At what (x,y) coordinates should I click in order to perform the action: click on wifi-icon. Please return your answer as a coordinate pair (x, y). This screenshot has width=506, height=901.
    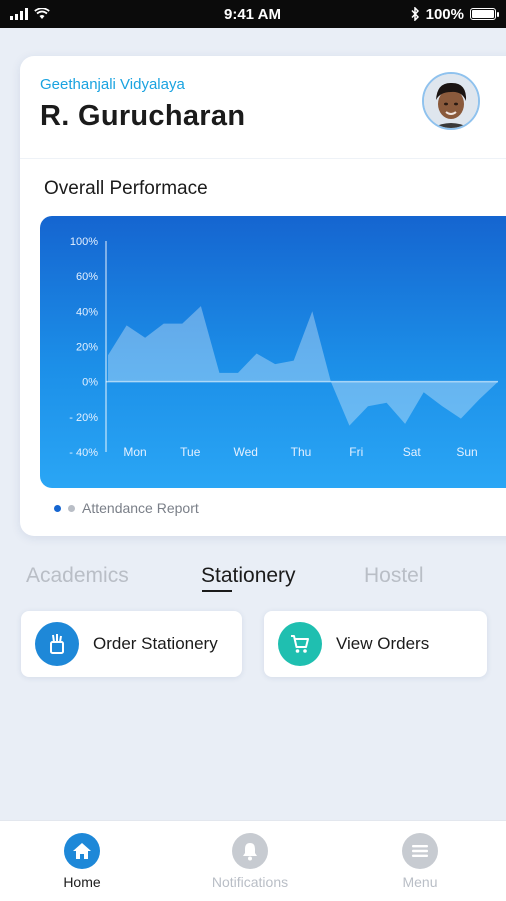
    Looking at the image, I should click on (42, 13).